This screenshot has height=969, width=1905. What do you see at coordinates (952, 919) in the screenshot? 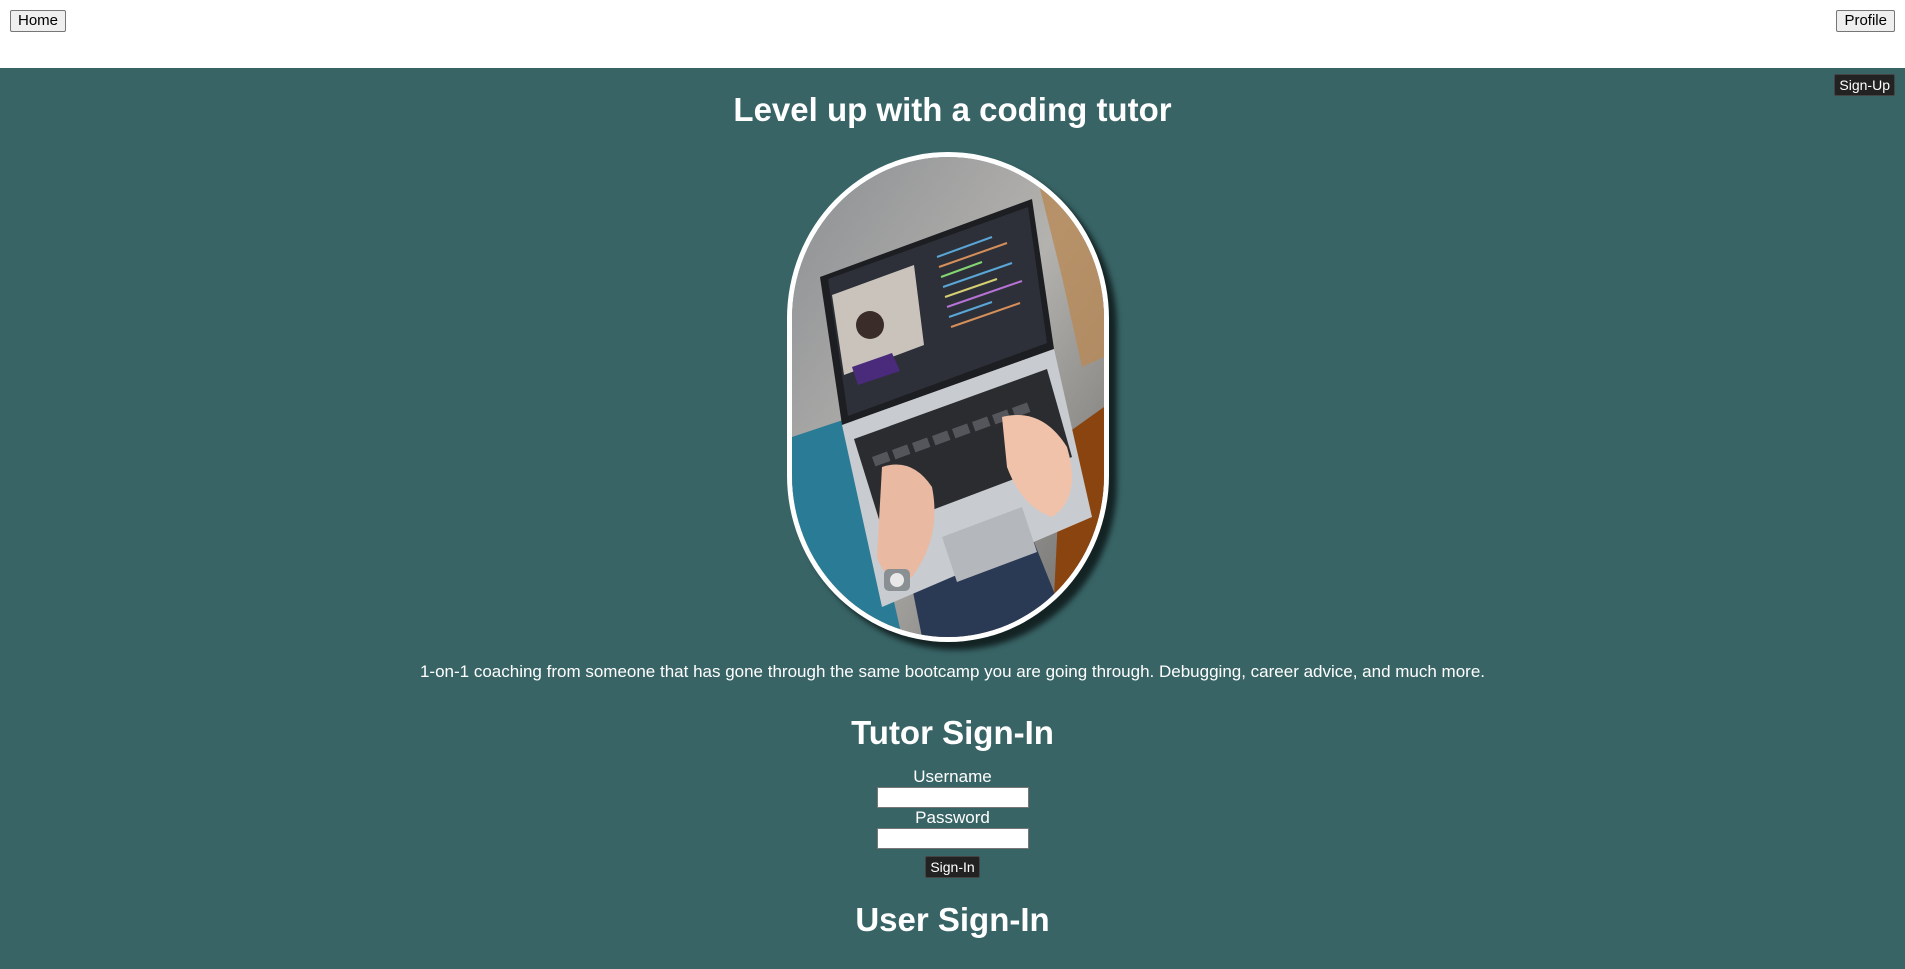
I see `user-signin-title: User Sign-In` at bounding box center [952, 919].